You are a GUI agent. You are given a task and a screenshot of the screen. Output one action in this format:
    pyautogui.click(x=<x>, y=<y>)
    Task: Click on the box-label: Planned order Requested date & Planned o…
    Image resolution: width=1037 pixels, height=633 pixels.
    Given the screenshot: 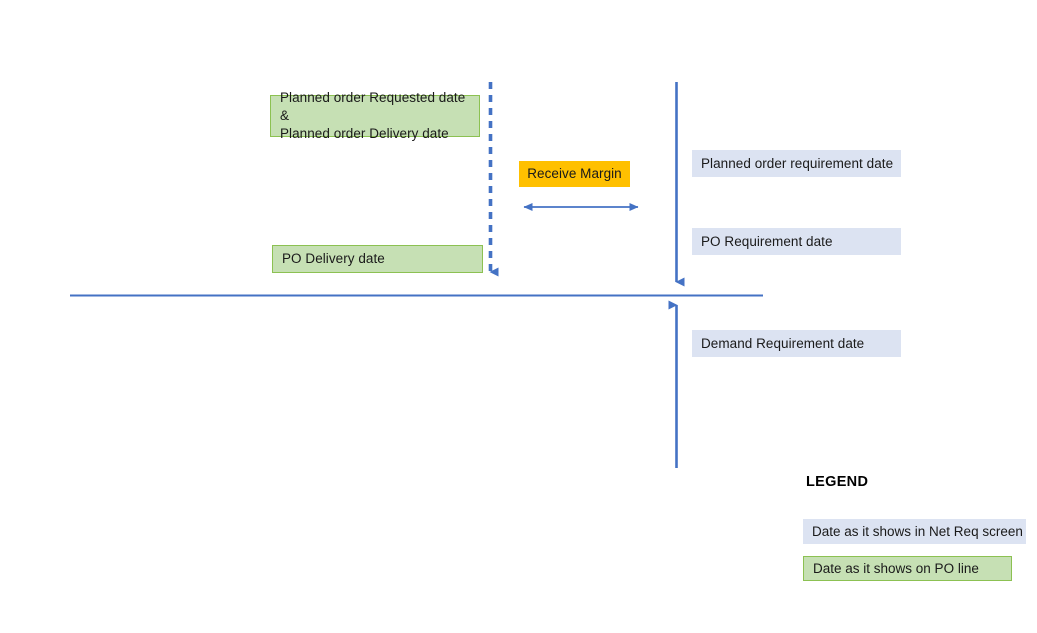 What is the action you would take?
    pyautogui.click(x=373, y=115)
    